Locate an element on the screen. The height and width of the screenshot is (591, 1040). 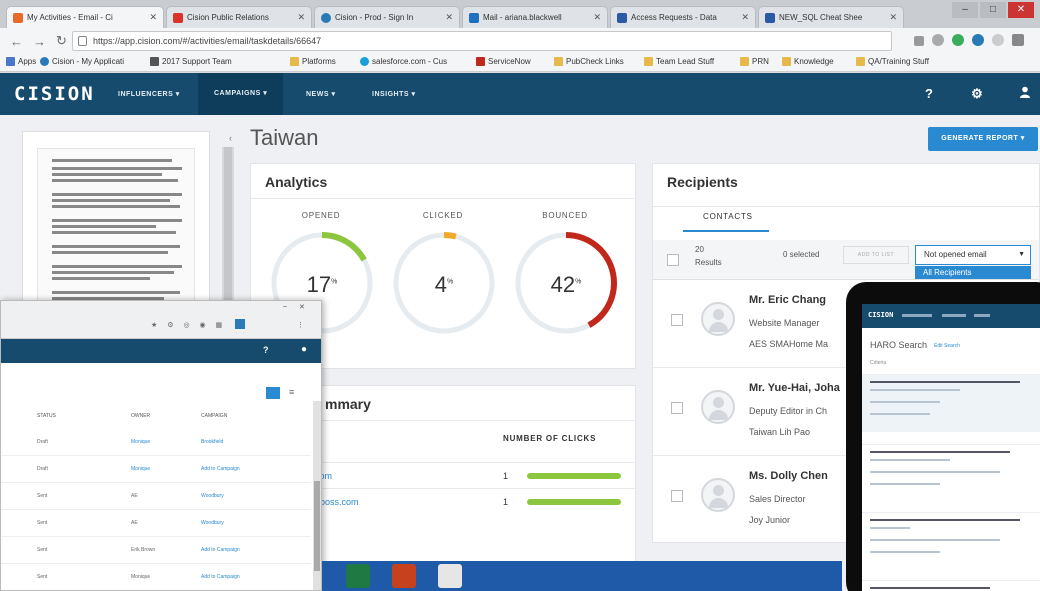
bookmark-apps: Apps is located at coordinates (21, 61).